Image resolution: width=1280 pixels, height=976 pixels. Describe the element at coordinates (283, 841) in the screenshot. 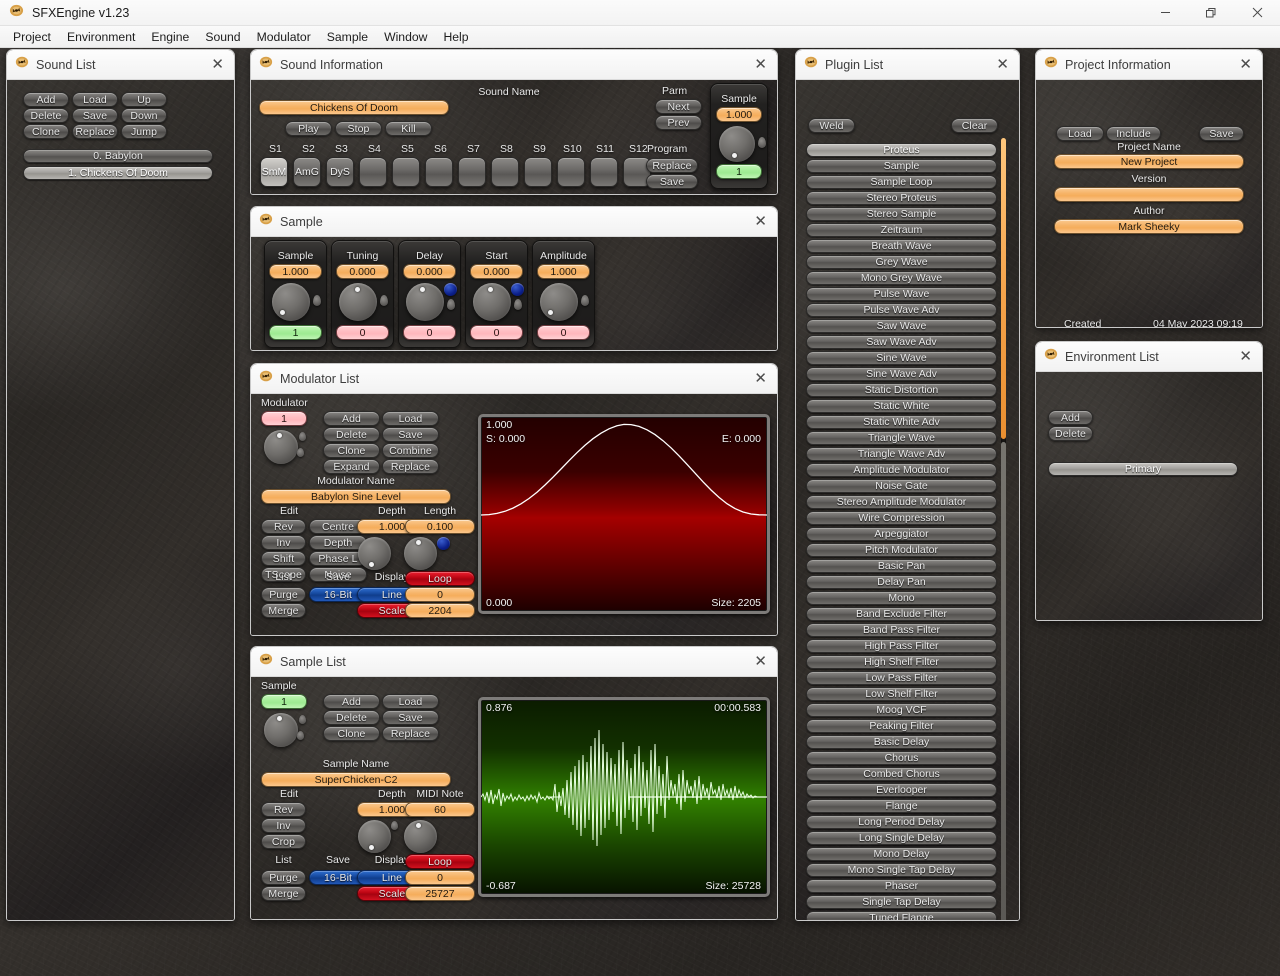

I see `sample-crop-button: Crop` at that location.